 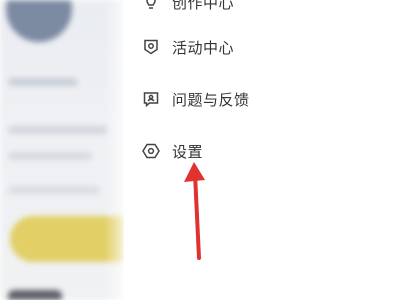 What do you see at coordinates (194, 211) in the screenshot?
I see `annotation-arrow` at bounding box center [194, 211].